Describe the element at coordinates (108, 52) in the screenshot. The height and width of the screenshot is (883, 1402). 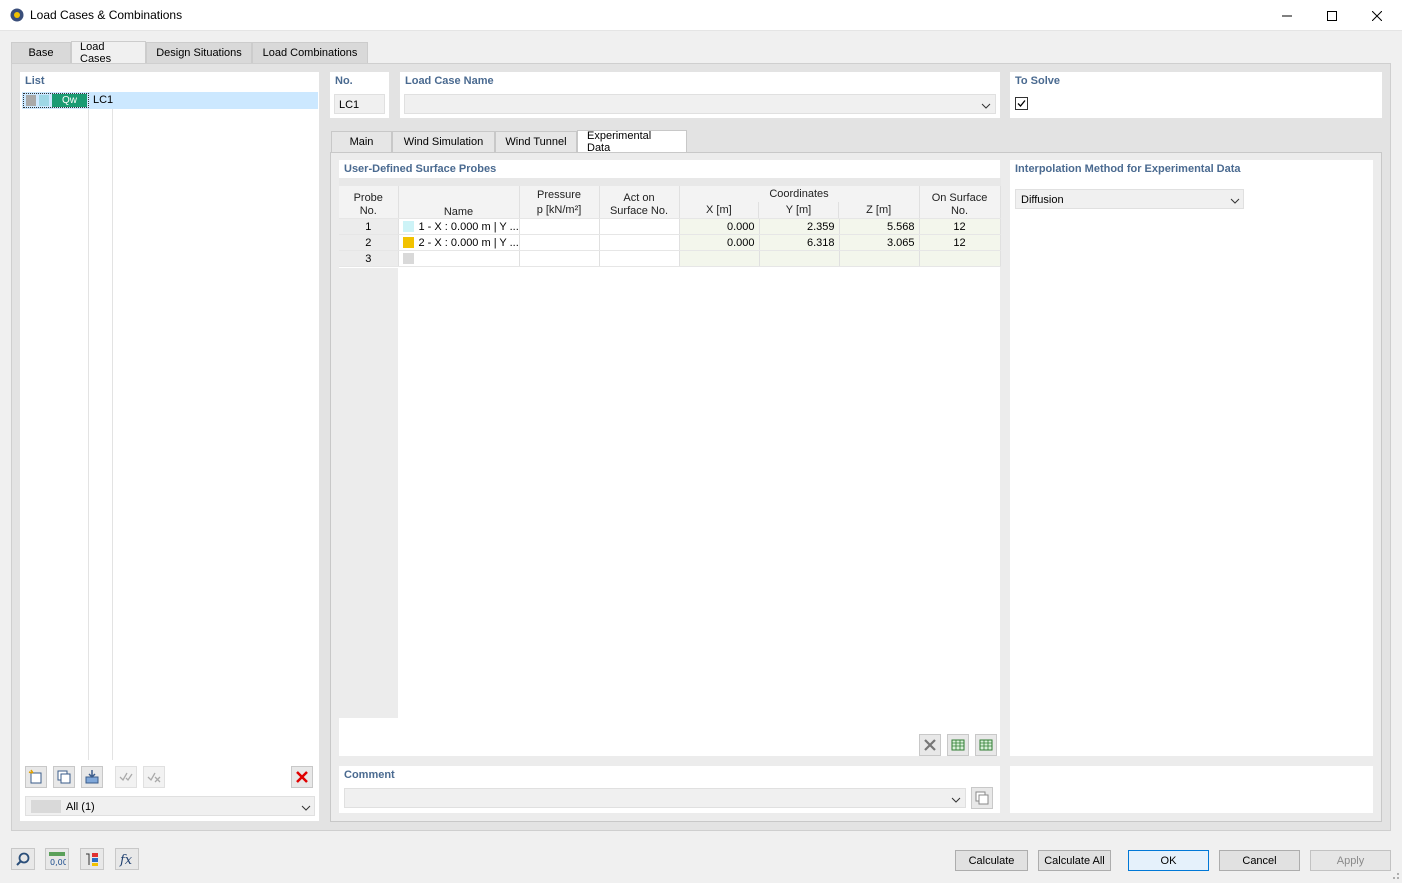
I see `tab-load-cases: Load Cases` at that location.